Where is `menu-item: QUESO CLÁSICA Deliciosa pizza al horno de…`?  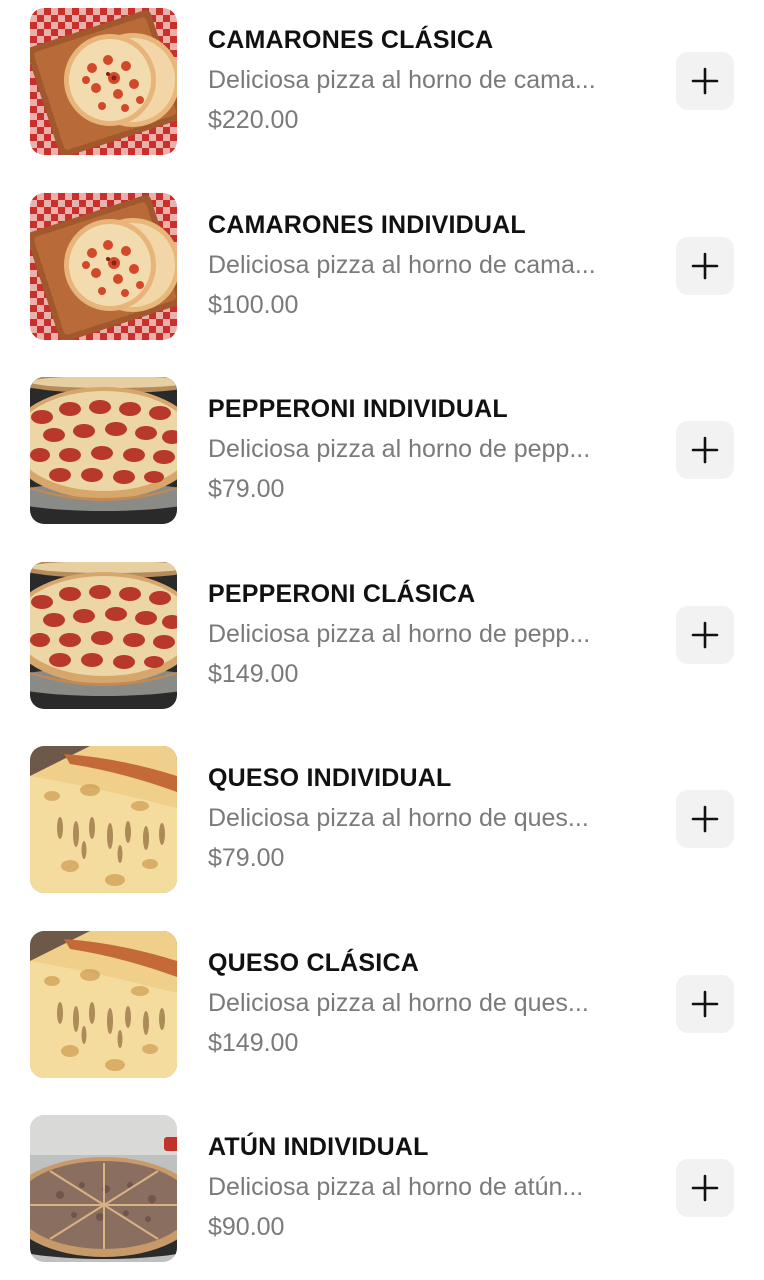
menu-item: QUESO CLÁSICA Deliciosa pizza al horno de… is located at coordinates (382, 1006).